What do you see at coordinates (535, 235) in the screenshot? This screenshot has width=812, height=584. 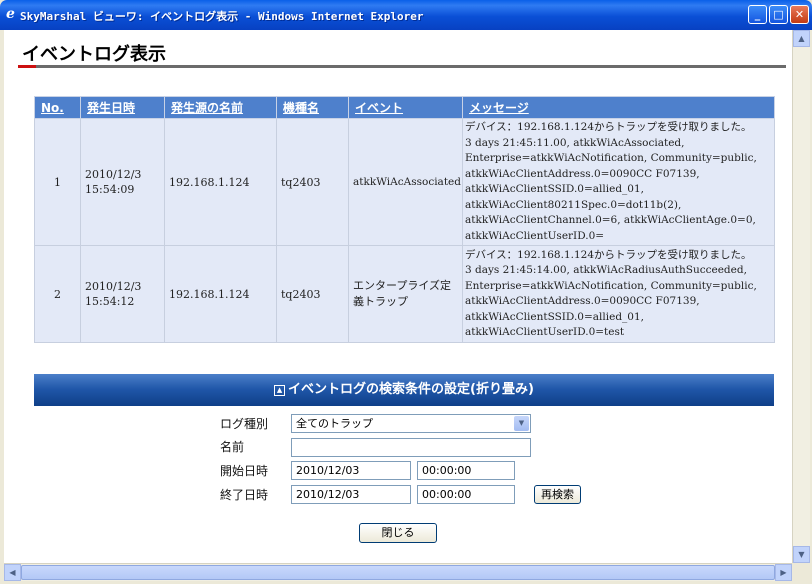 I see `message-line: atkkWiAcClientUserID.0=` at bounding box center [535, 235].